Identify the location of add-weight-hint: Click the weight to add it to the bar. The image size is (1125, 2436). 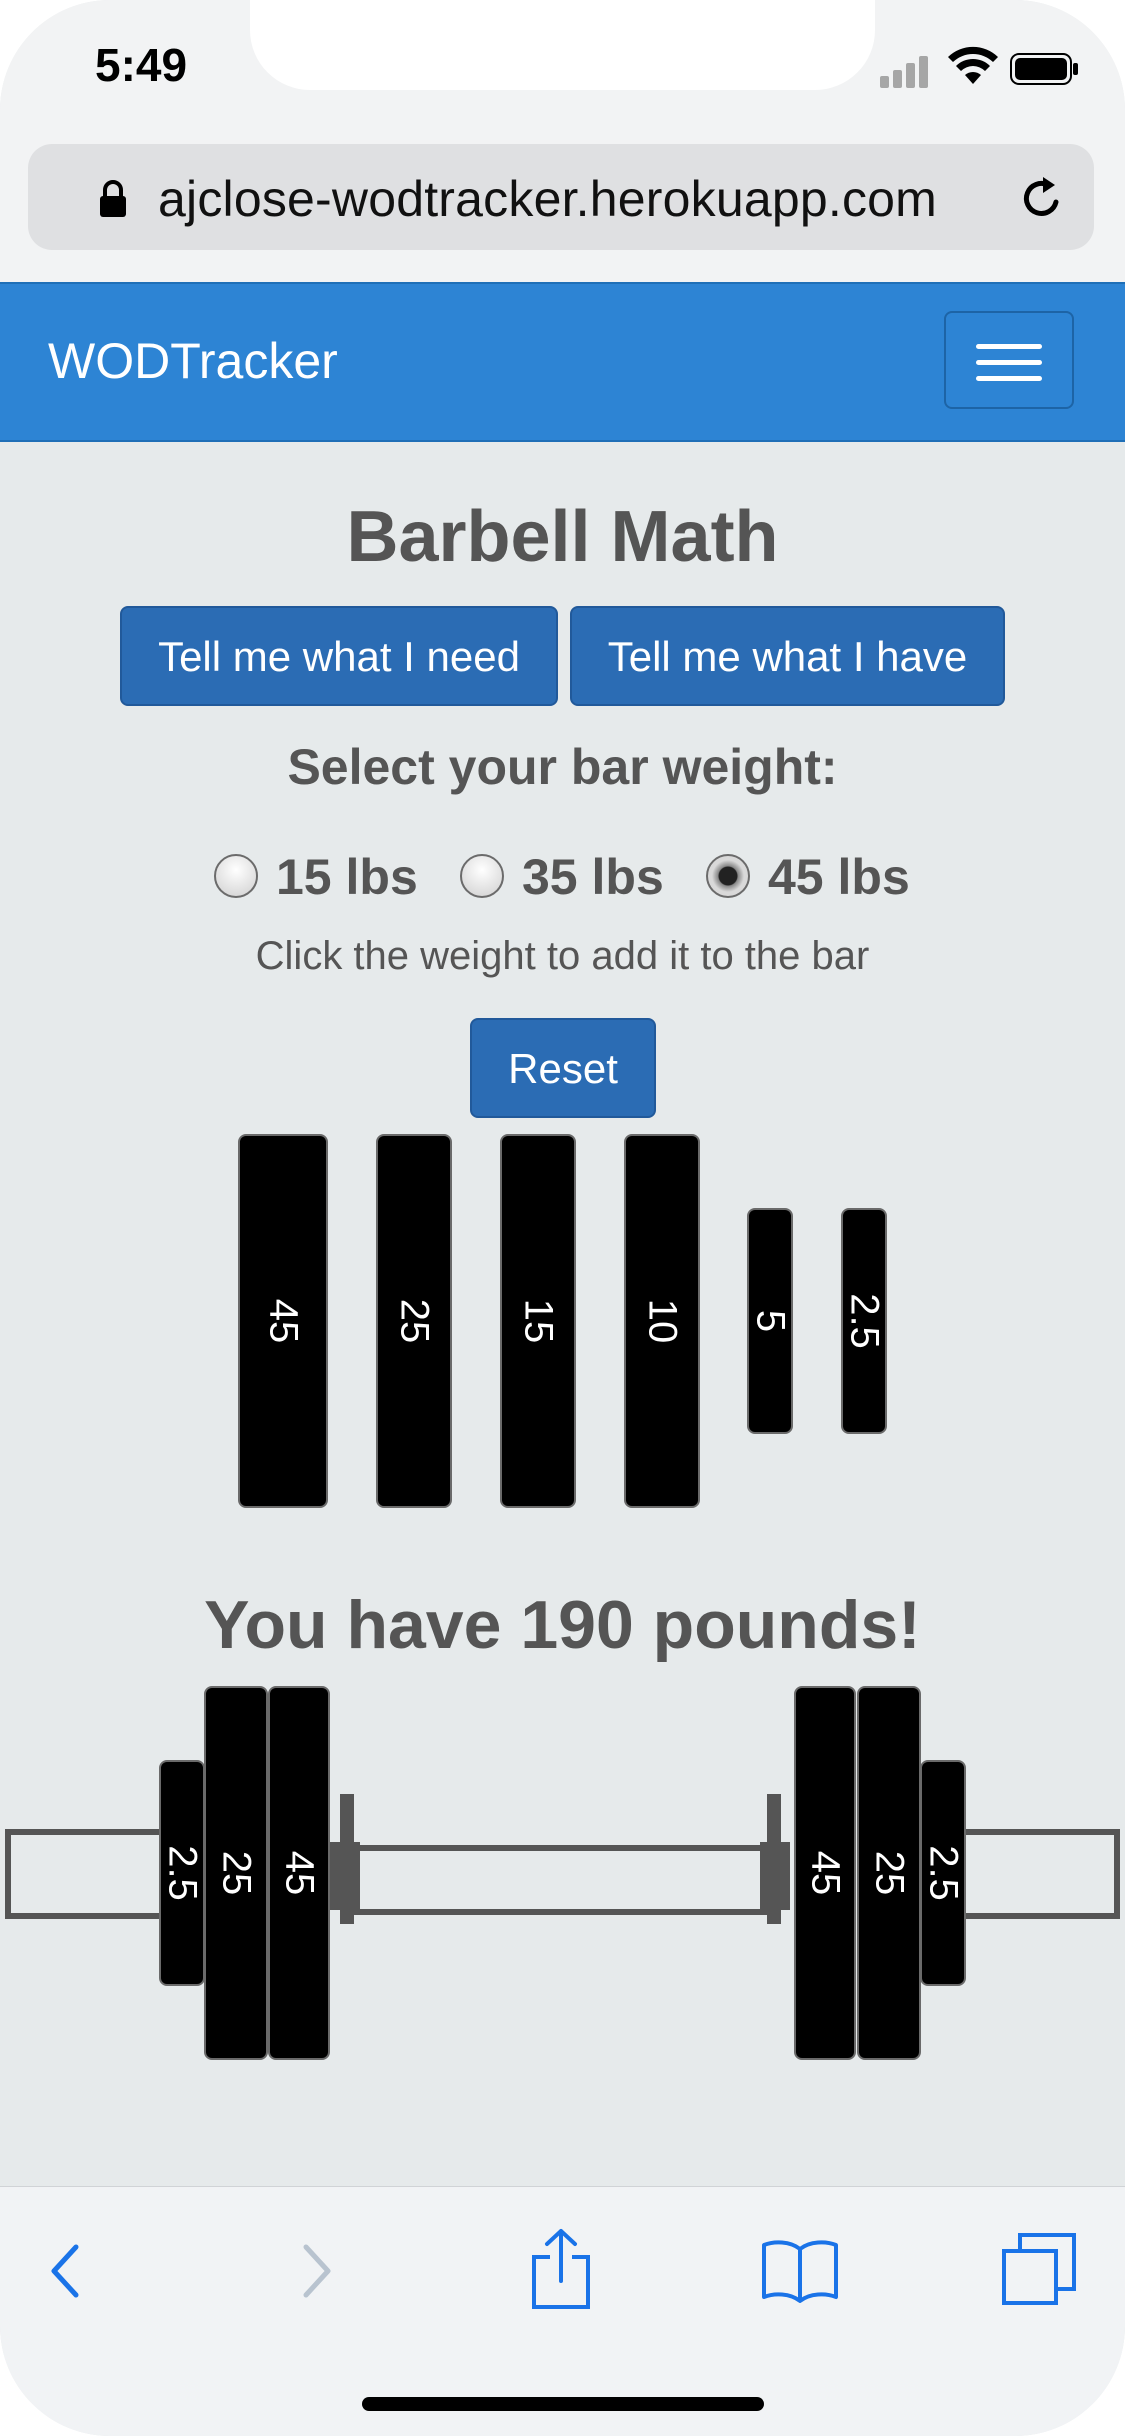
(562, 956).